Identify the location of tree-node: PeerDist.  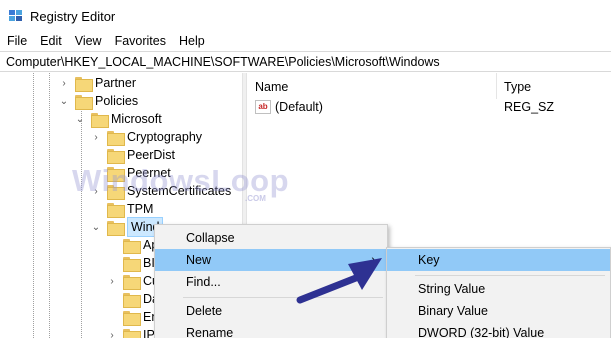
(133, 155).